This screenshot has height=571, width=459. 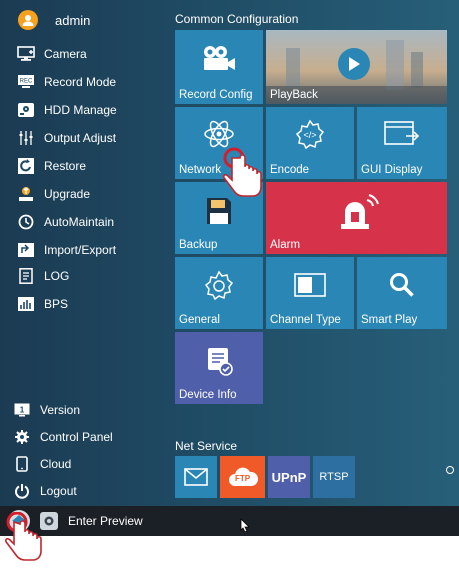 What do you see at coordinates (219, 361) in the screenshot?
I see `device-info-icon` at bounding box center [219, 361].